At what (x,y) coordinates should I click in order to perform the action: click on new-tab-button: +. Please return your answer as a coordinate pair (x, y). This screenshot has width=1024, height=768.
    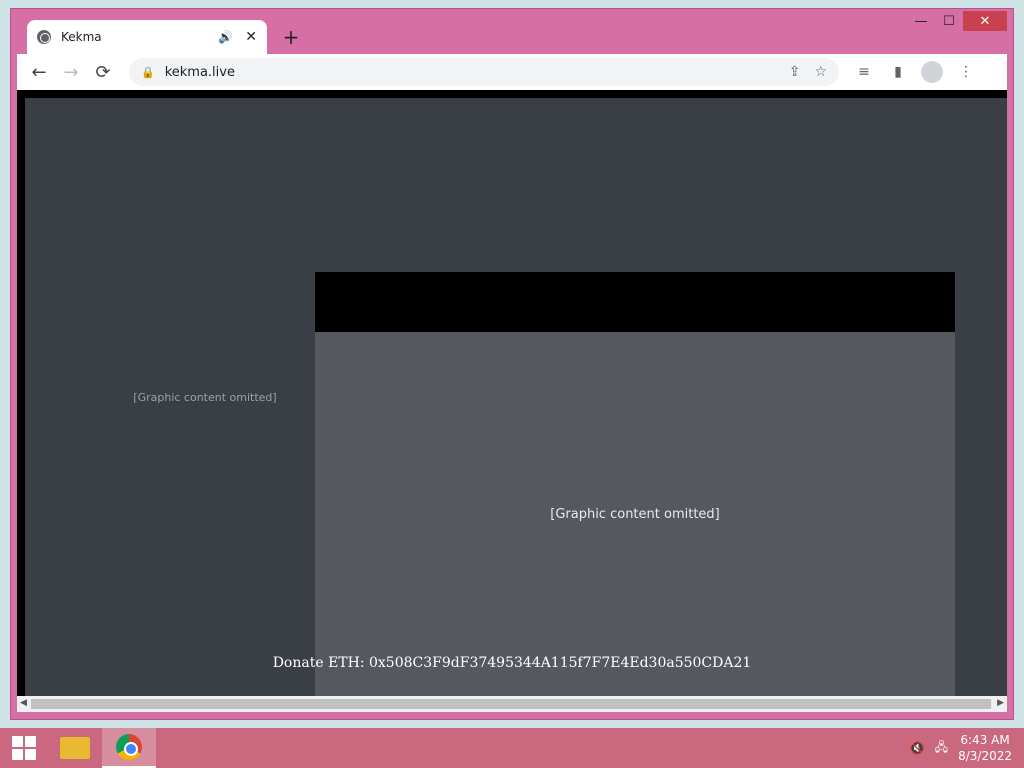
    Looking at the image, I should click on (291, 37).